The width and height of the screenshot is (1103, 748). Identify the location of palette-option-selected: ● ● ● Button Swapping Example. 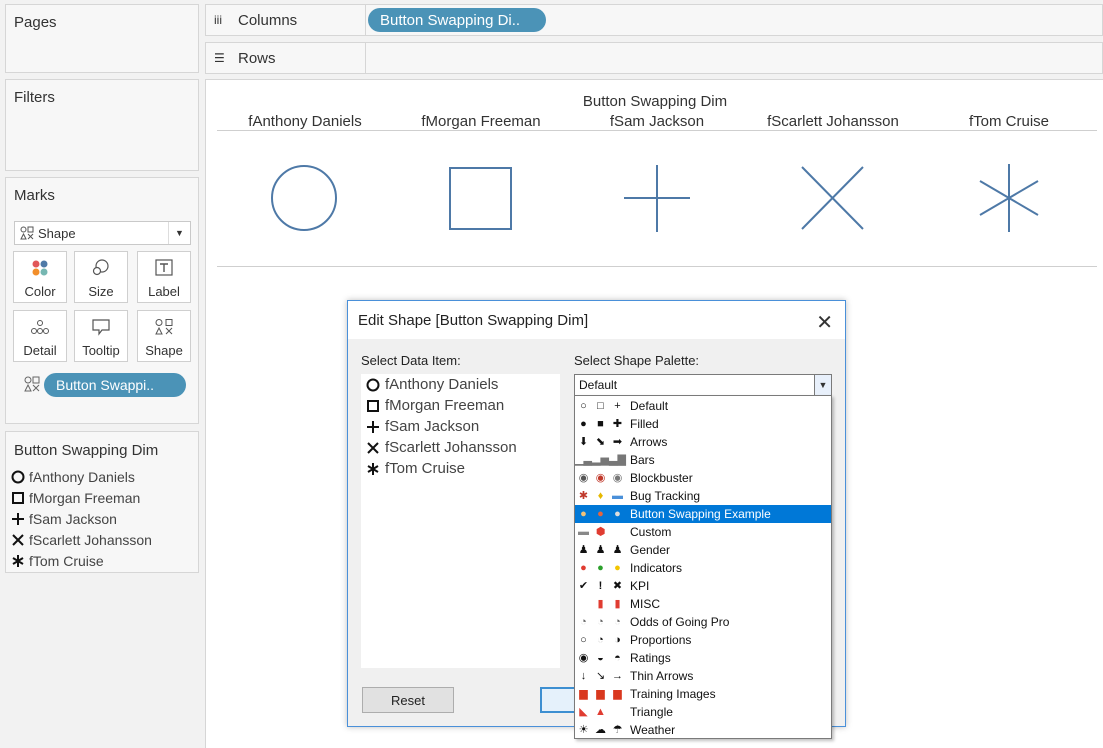
(703, 514).